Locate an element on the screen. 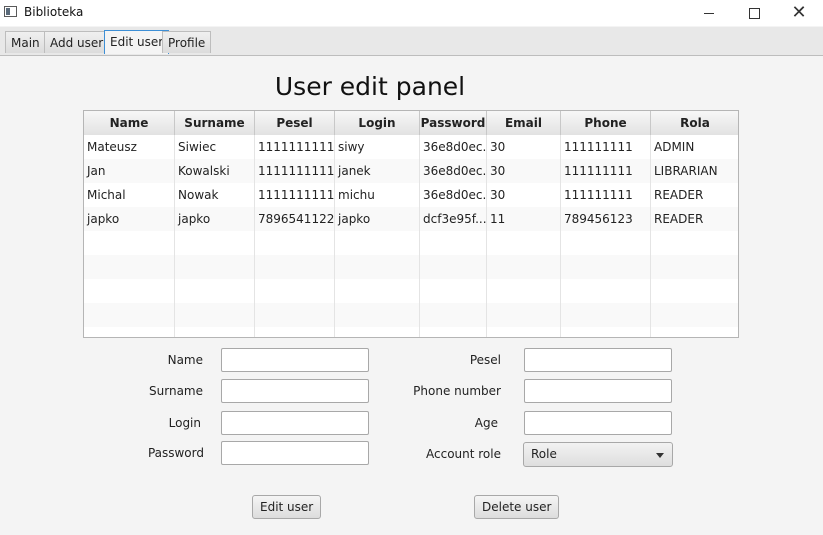 Image resolution: width=823 pixels, height=535 pixels. pesel-field is located at coordinates (598, 360).